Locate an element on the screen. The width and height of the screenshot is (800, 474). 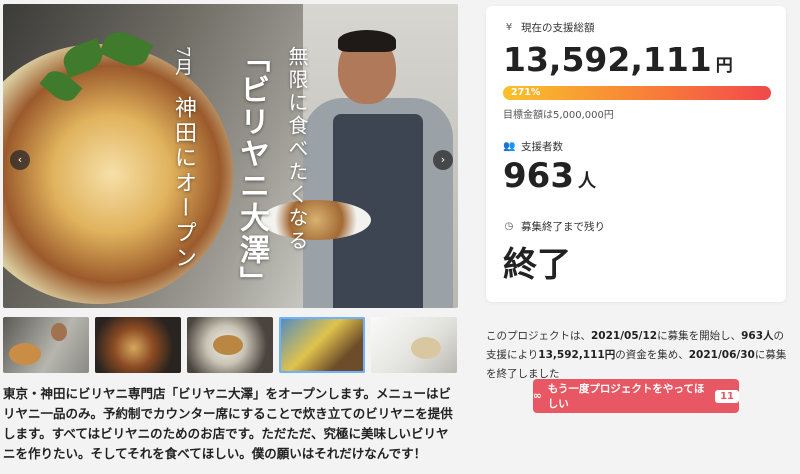
thumbnail-strip is located at coordinates (230, 345).